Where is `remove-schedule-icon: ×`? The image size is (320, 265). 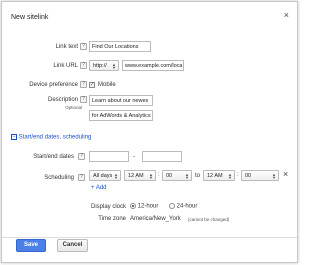
remove-schedule-icon: × is located at coordinates (285, 174).